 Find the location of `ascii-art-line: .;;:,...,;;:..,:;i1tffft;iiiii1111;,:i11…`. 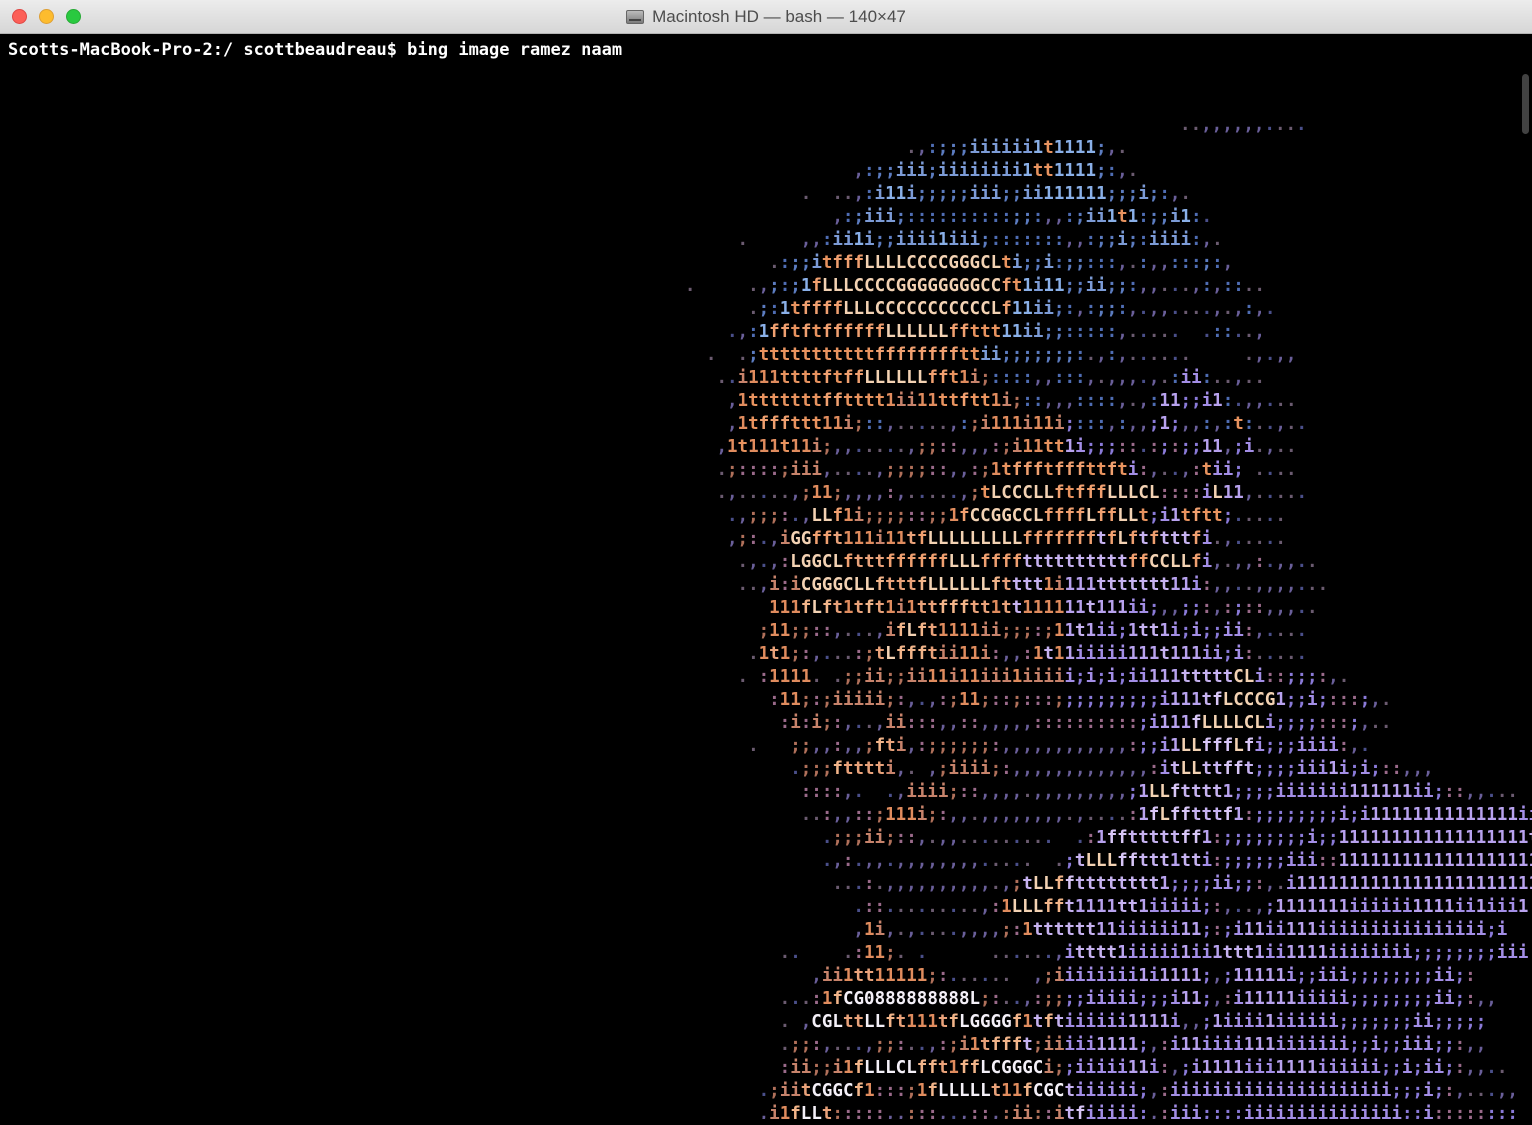

ascii-art-line: .;;:,...,;;:..,:;i1tffft;iiiii1111;,:i11… is located at coordinates (1133, 1045).